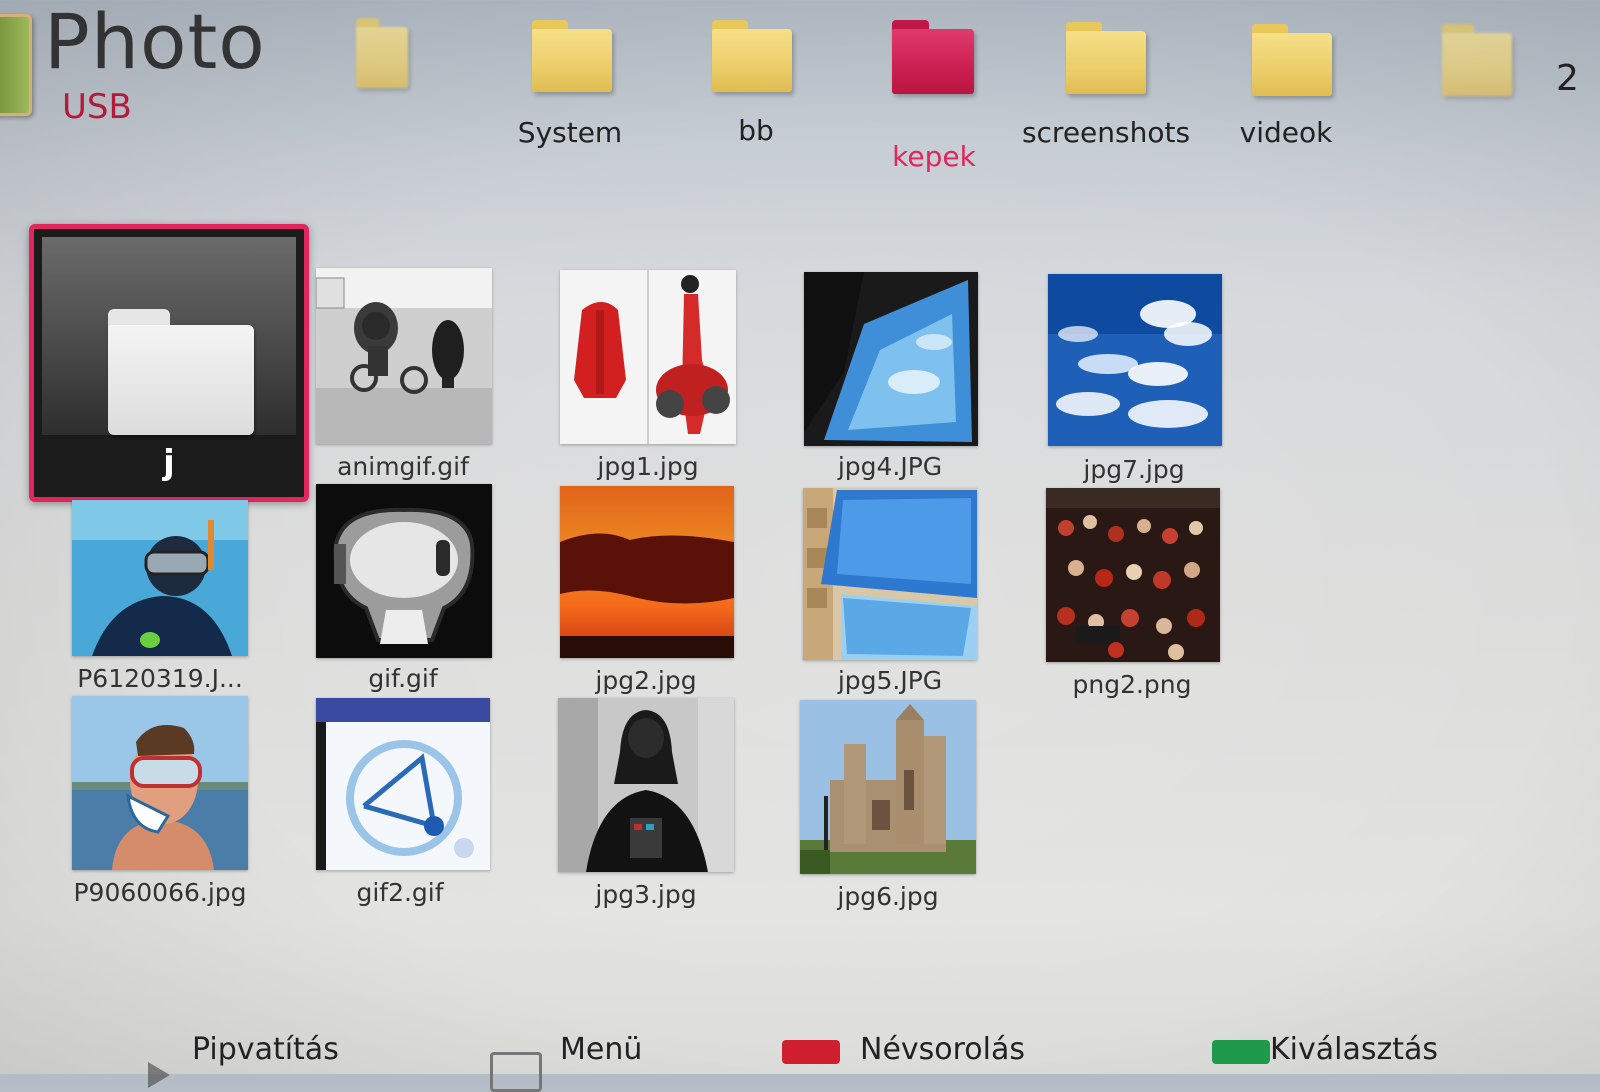 This screenshot has height=1092, width=1600. I want to click on selected-folder-label: j, so click(169, 463).